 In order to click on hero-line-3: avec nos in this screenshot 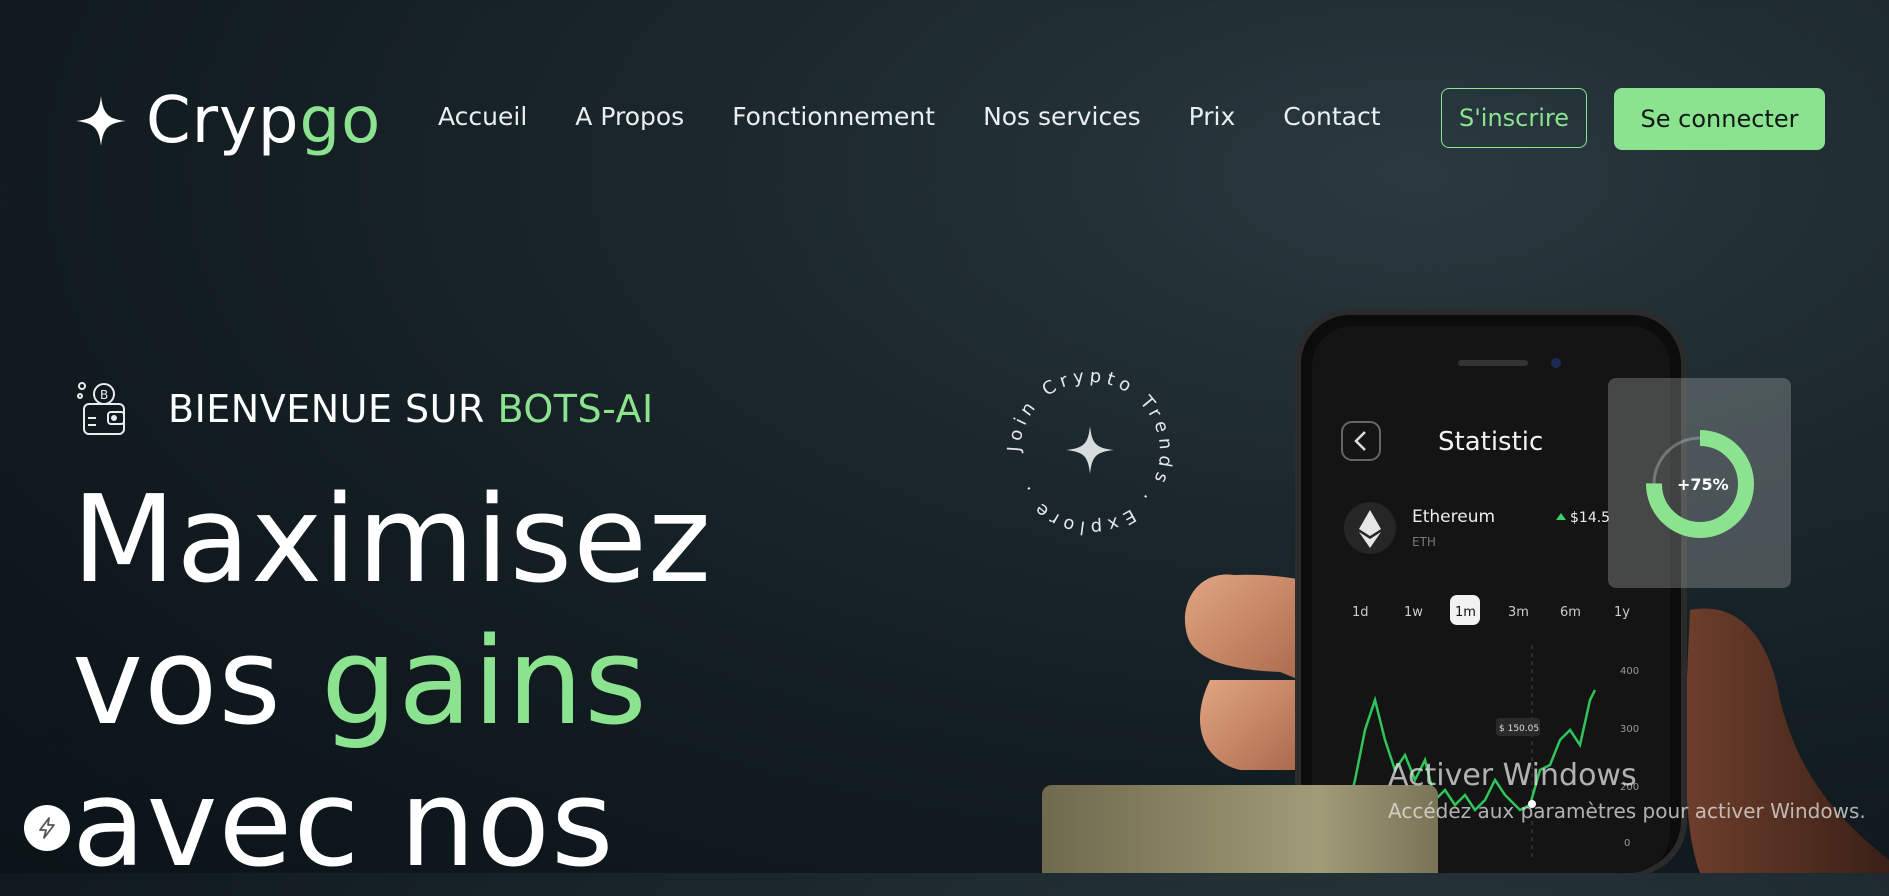, I will do `click(343, 824)`.